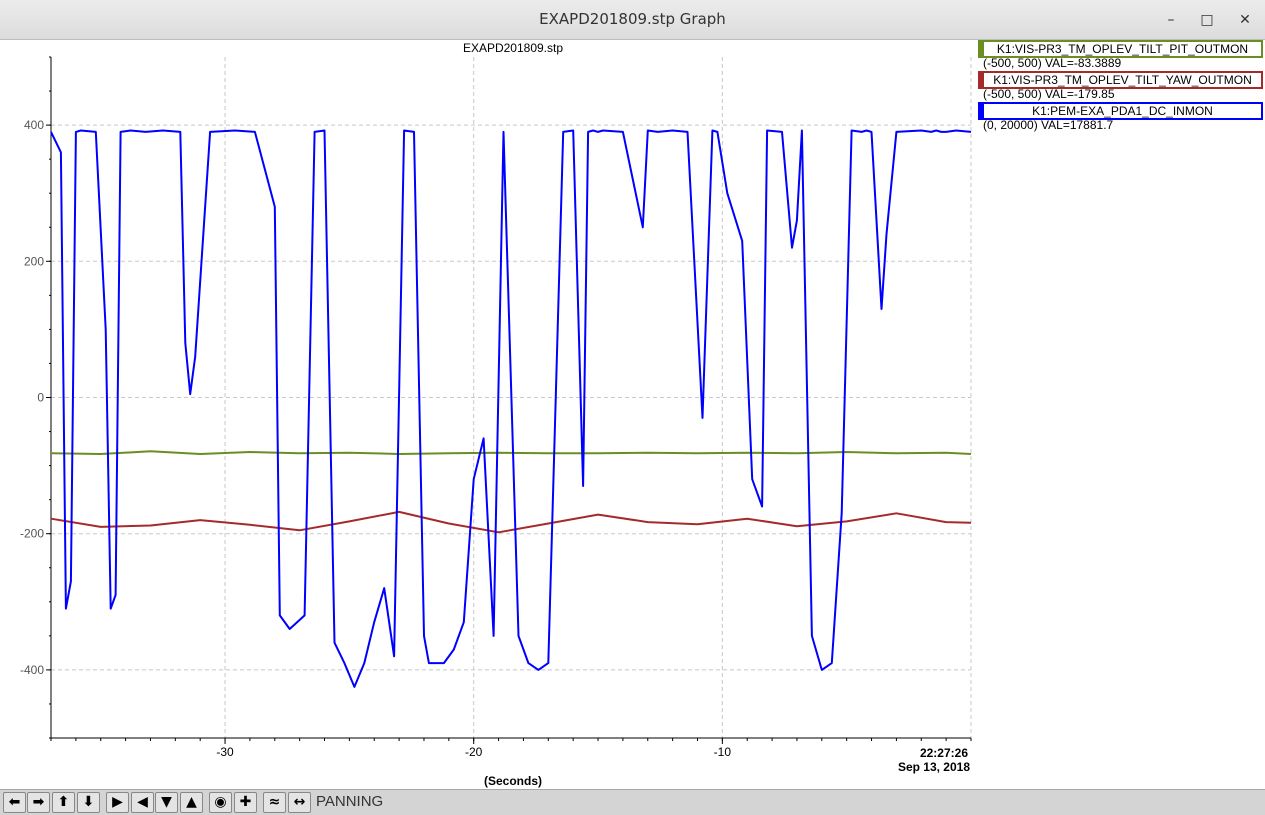  I want to click on zoom-x-in-icon: ▶, so click(117, 802).